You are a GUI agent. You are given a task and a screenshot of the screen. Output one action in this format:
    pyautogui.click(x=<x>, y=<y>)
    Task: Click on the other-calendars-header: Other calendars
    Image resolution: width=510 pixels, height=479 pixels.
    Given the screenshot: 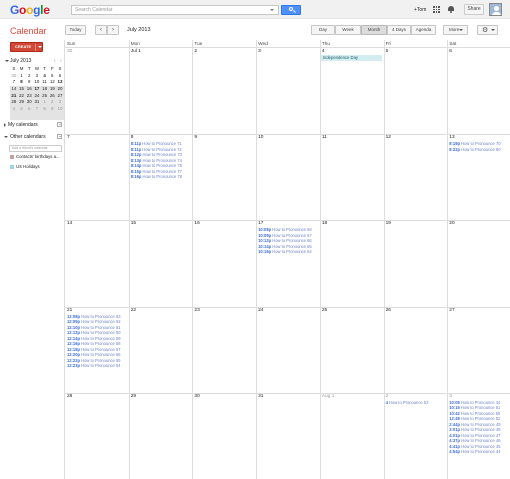 What is the action you would take?
    pyautogui.click(x=25, y=137)
    